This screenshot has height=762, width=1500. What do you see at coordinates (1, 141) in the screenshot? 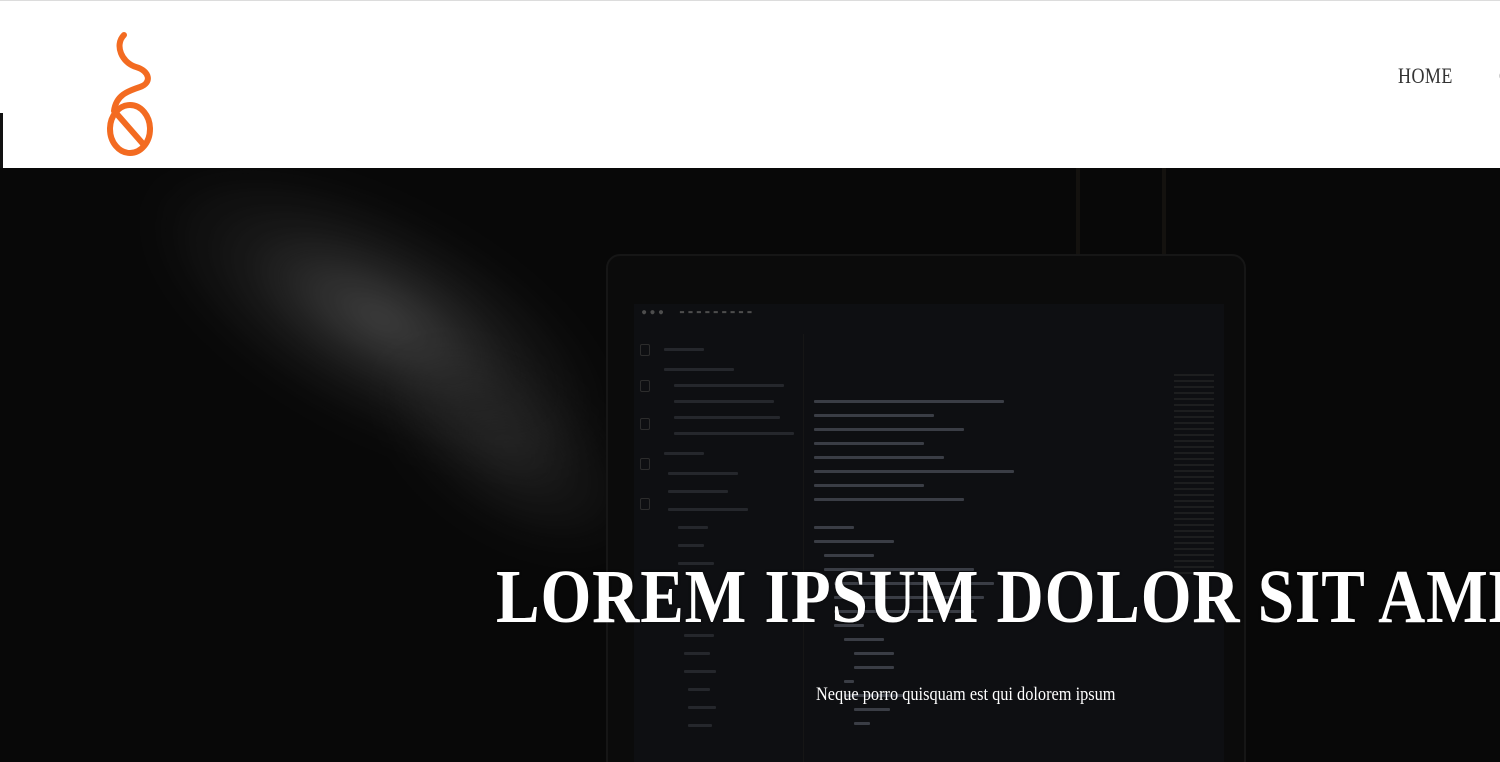
I see `header-edge-marker` at bounding box center [1, 141].